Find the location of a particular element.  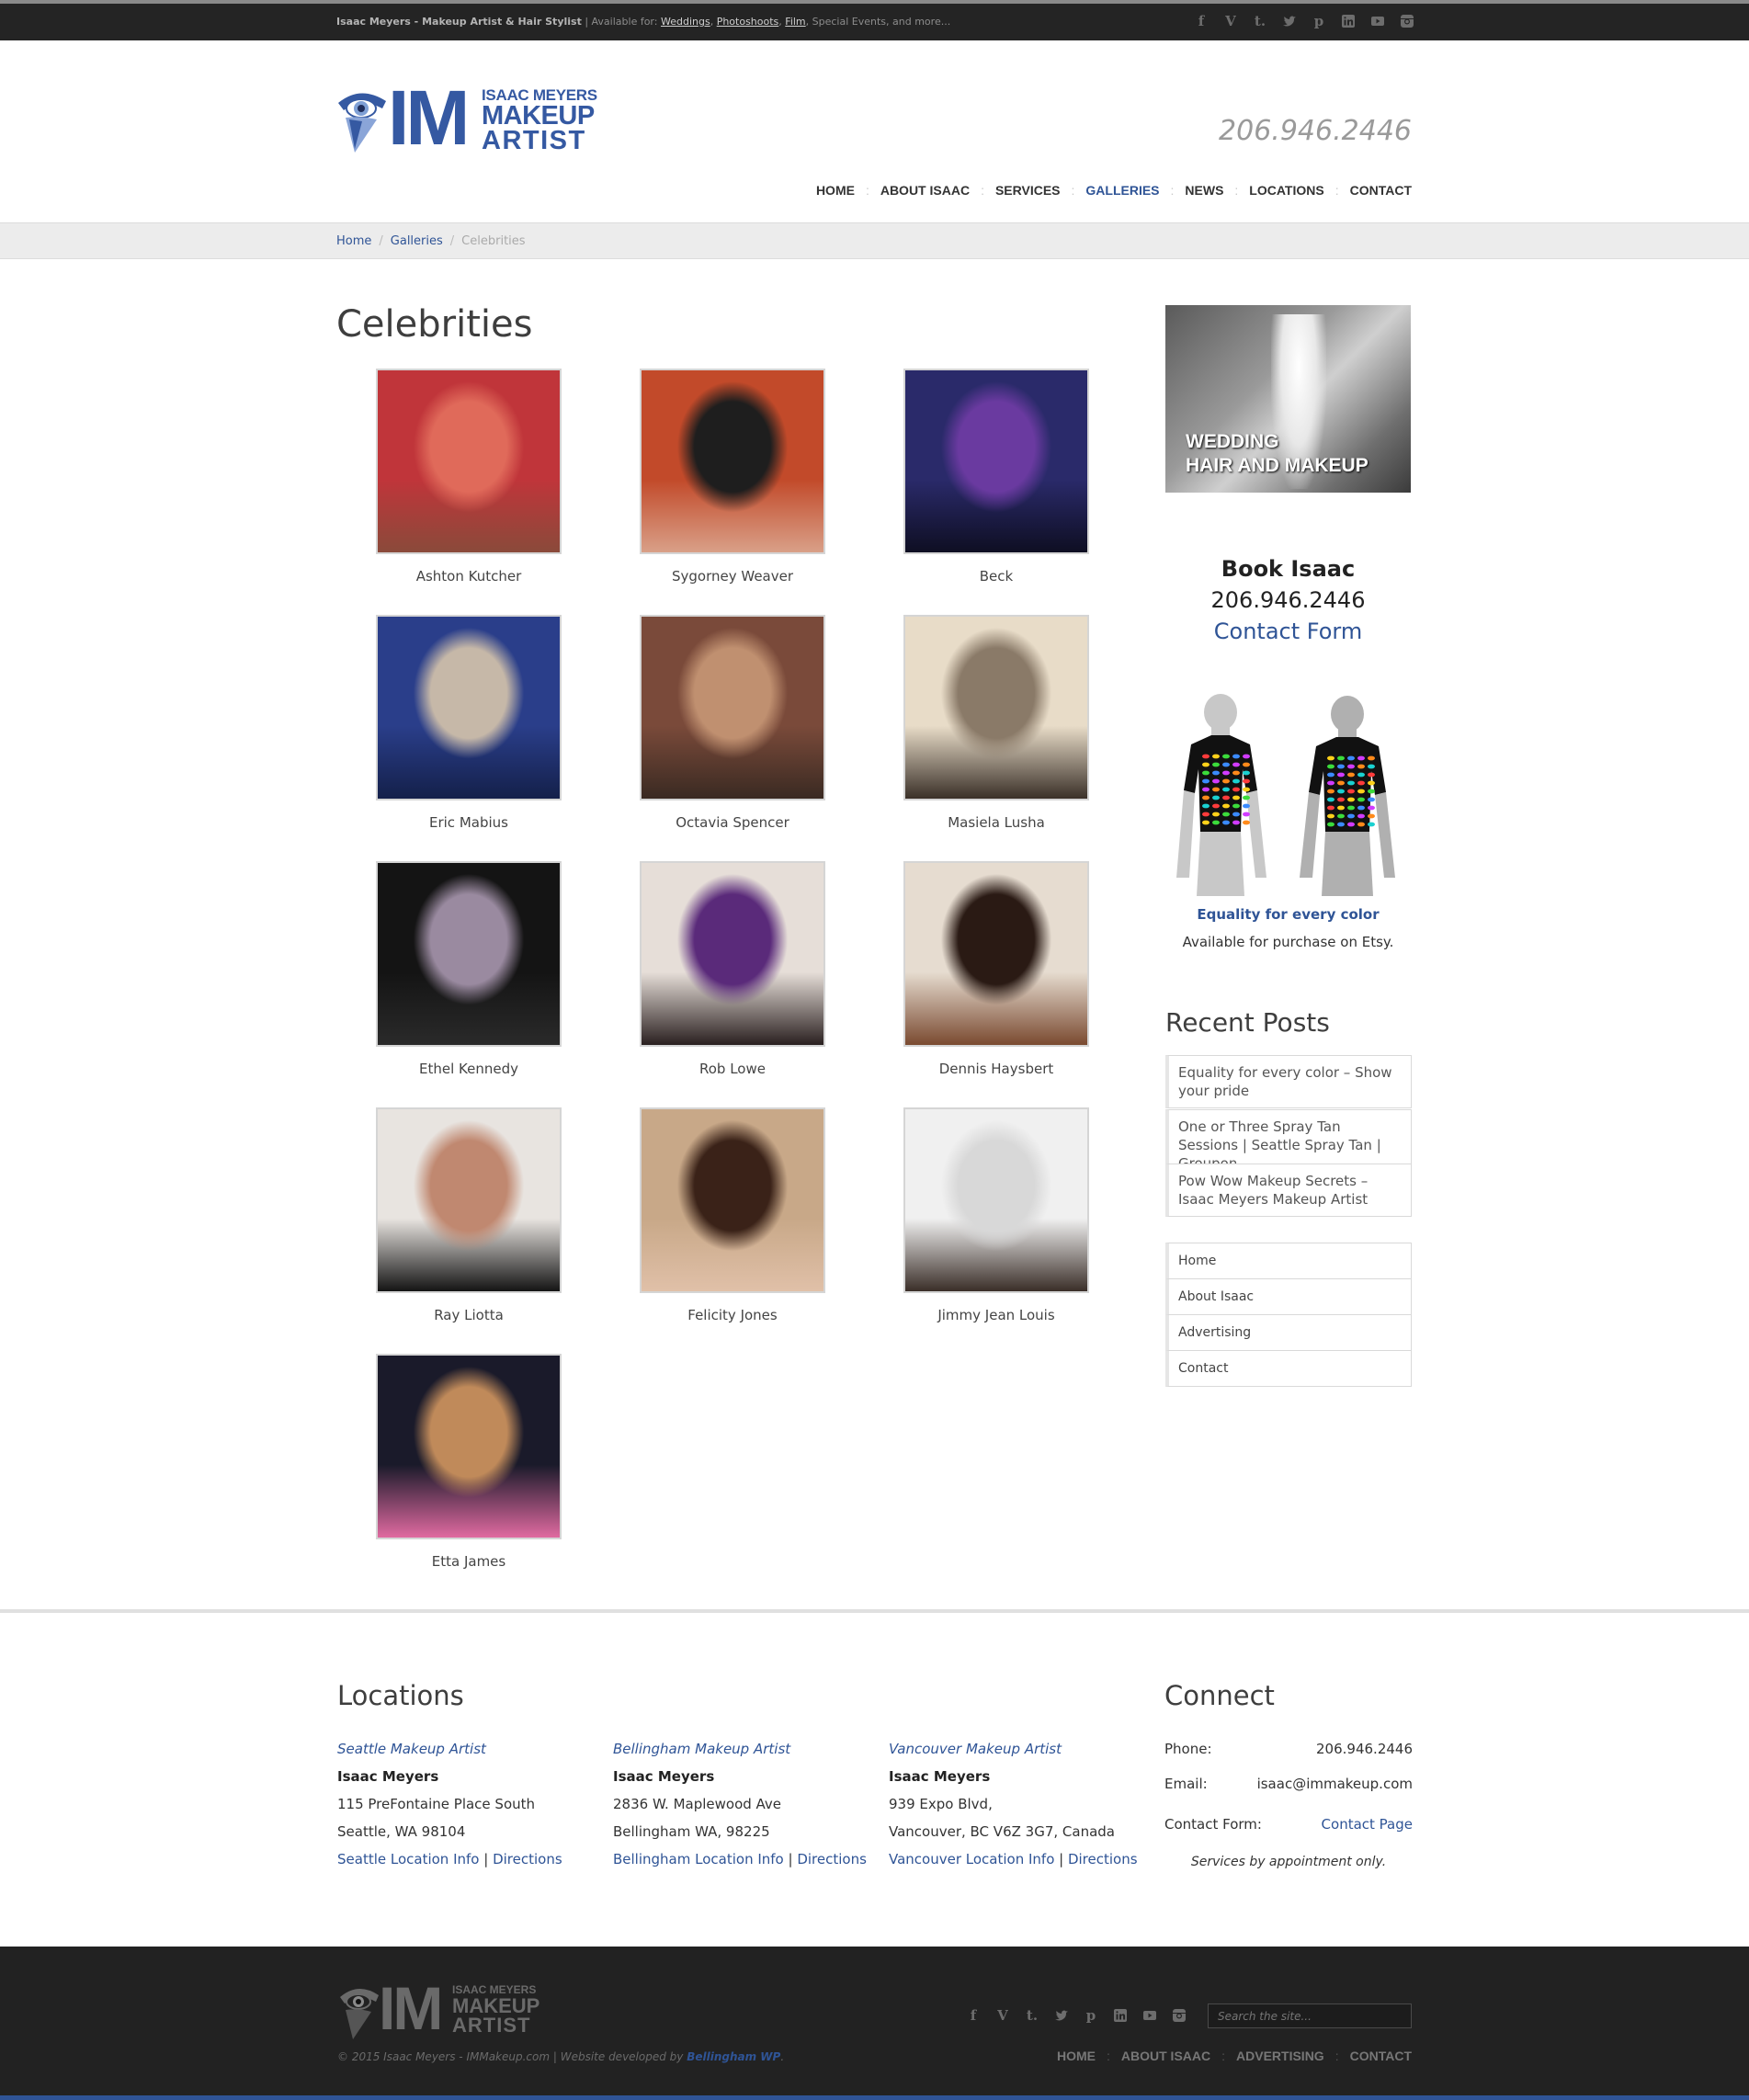

celebrity-name: Masiela Lusha is located at coordinates (996, 822).